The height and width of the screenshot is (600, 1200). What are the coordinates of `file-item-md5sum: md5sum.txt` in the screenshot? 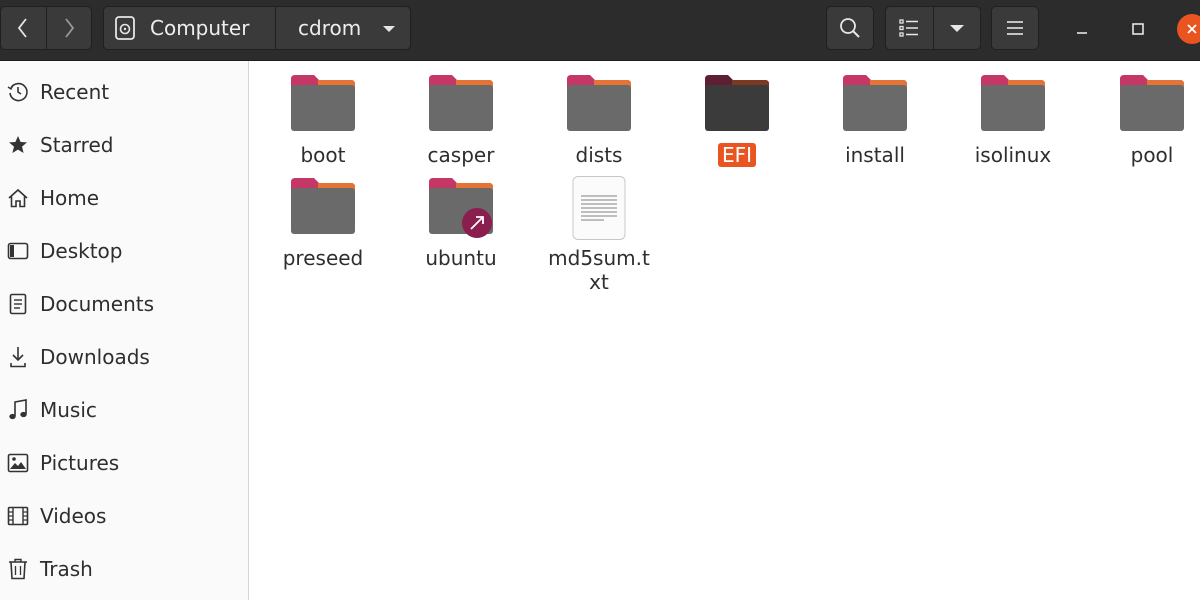 It's located at (599, 235).